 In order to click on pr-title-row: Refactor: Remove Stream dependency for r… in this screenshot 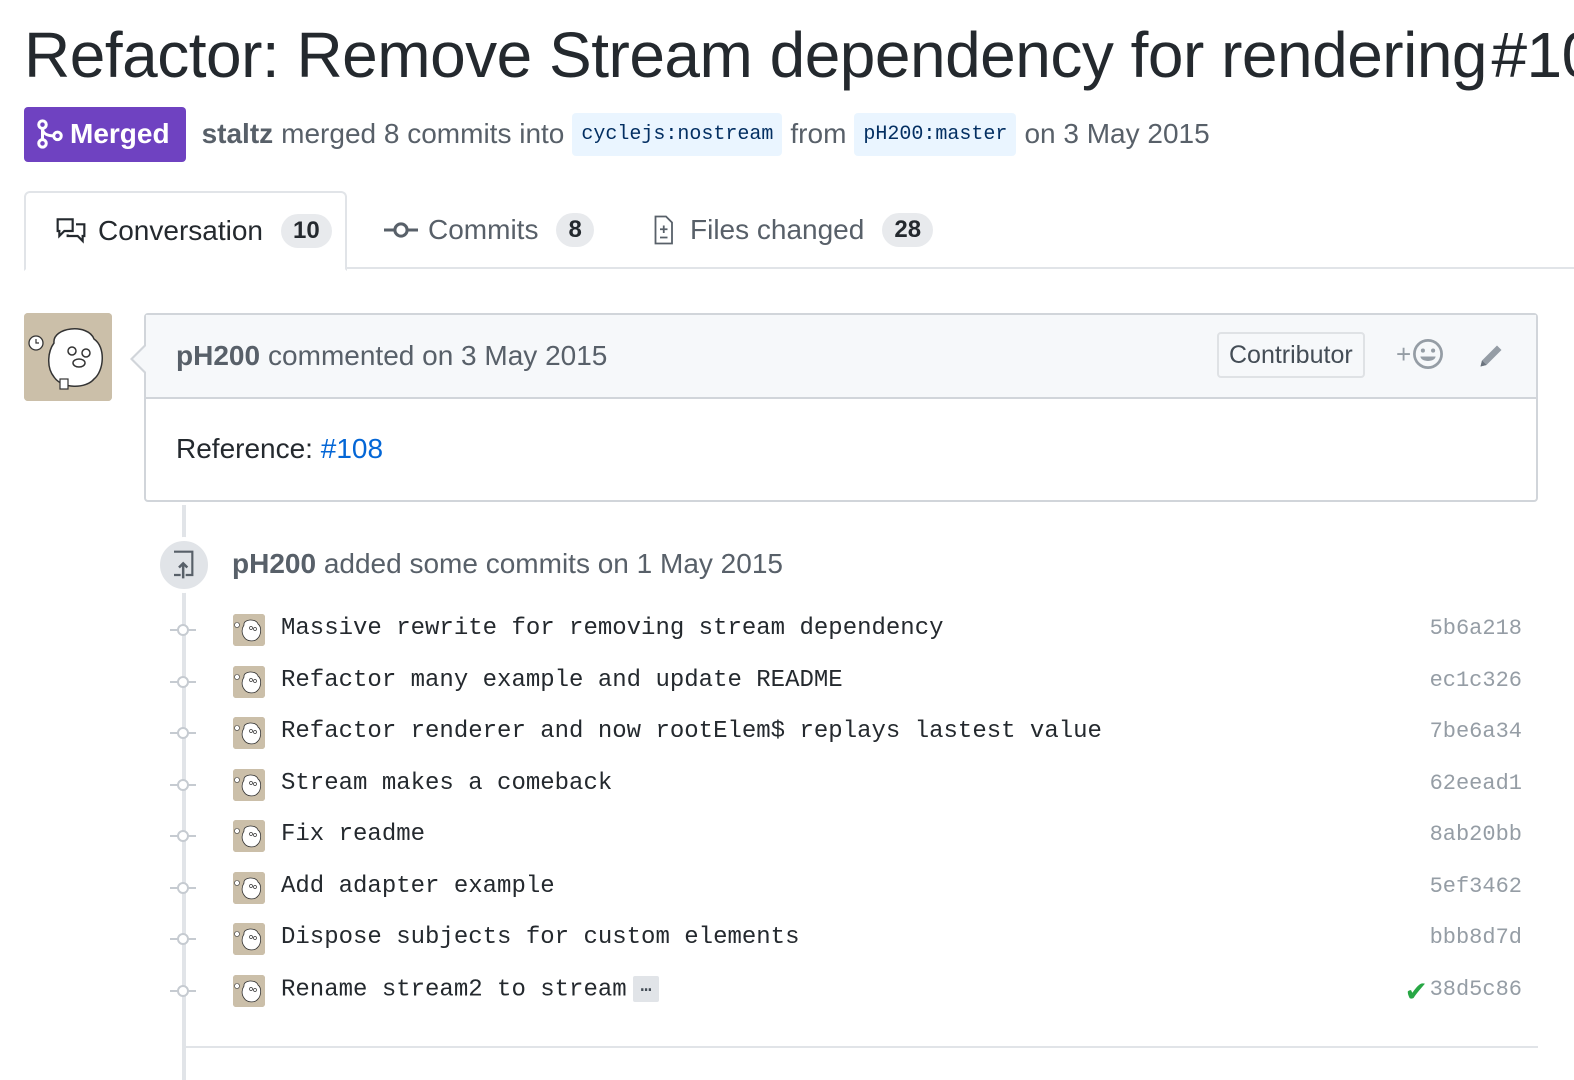, I will do `click(799, 55)`.